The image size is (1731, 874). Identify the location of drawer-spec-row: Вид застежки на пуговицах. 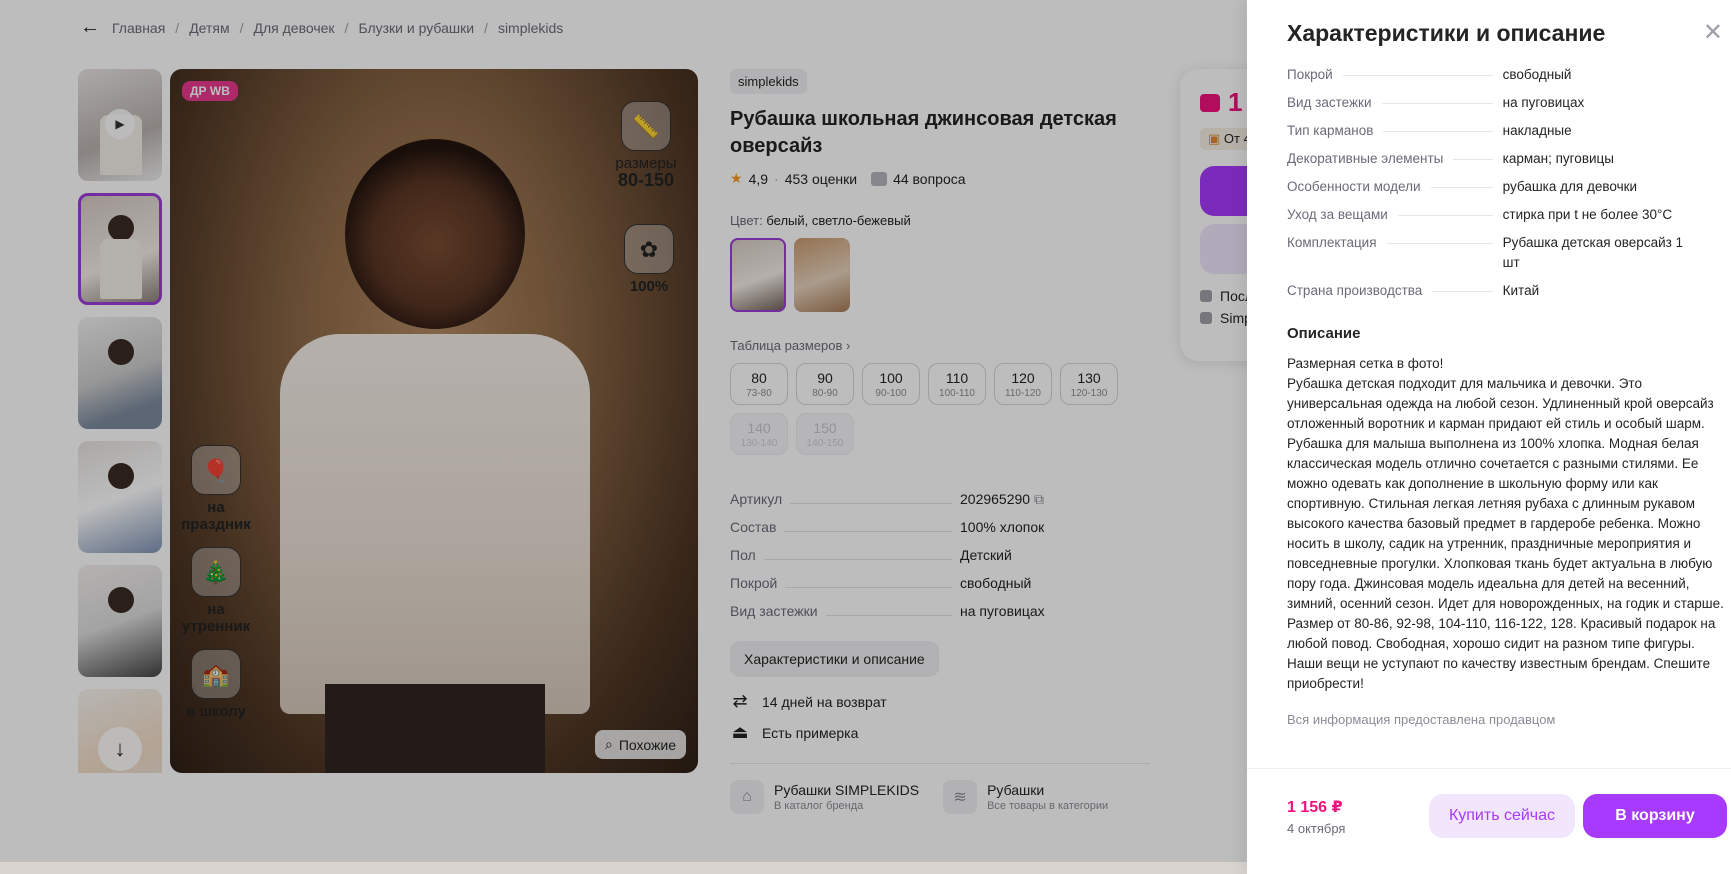
(1489, 104).